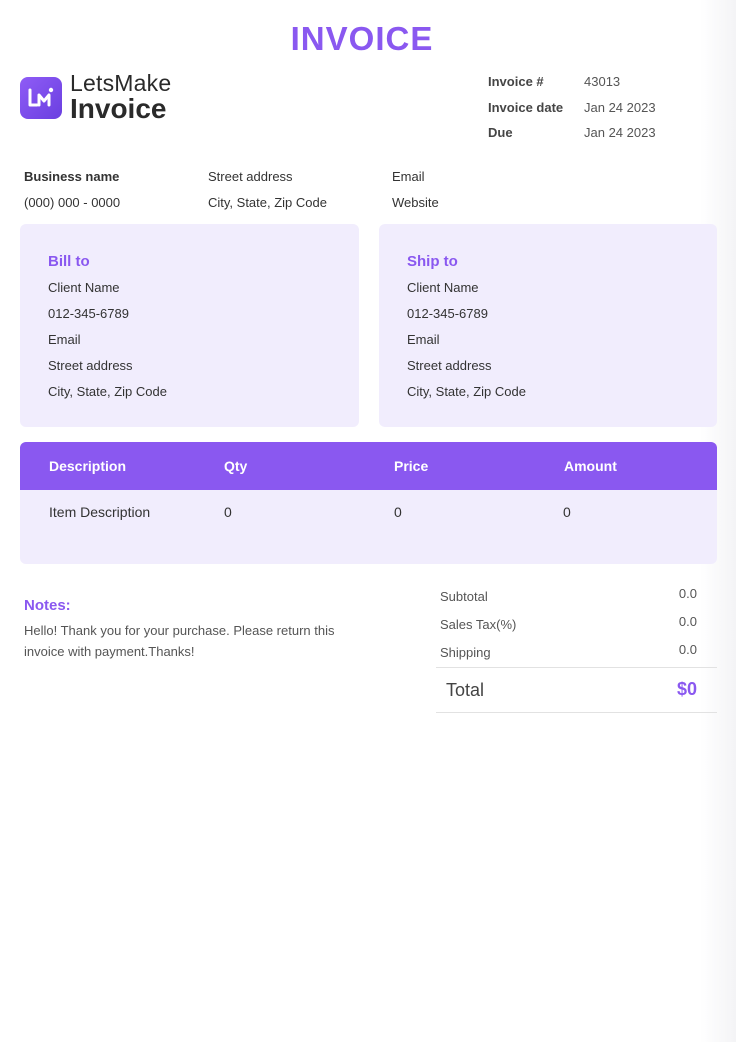  I want to click on bill-to-phone: 012-345-6789, so click(88, 313).